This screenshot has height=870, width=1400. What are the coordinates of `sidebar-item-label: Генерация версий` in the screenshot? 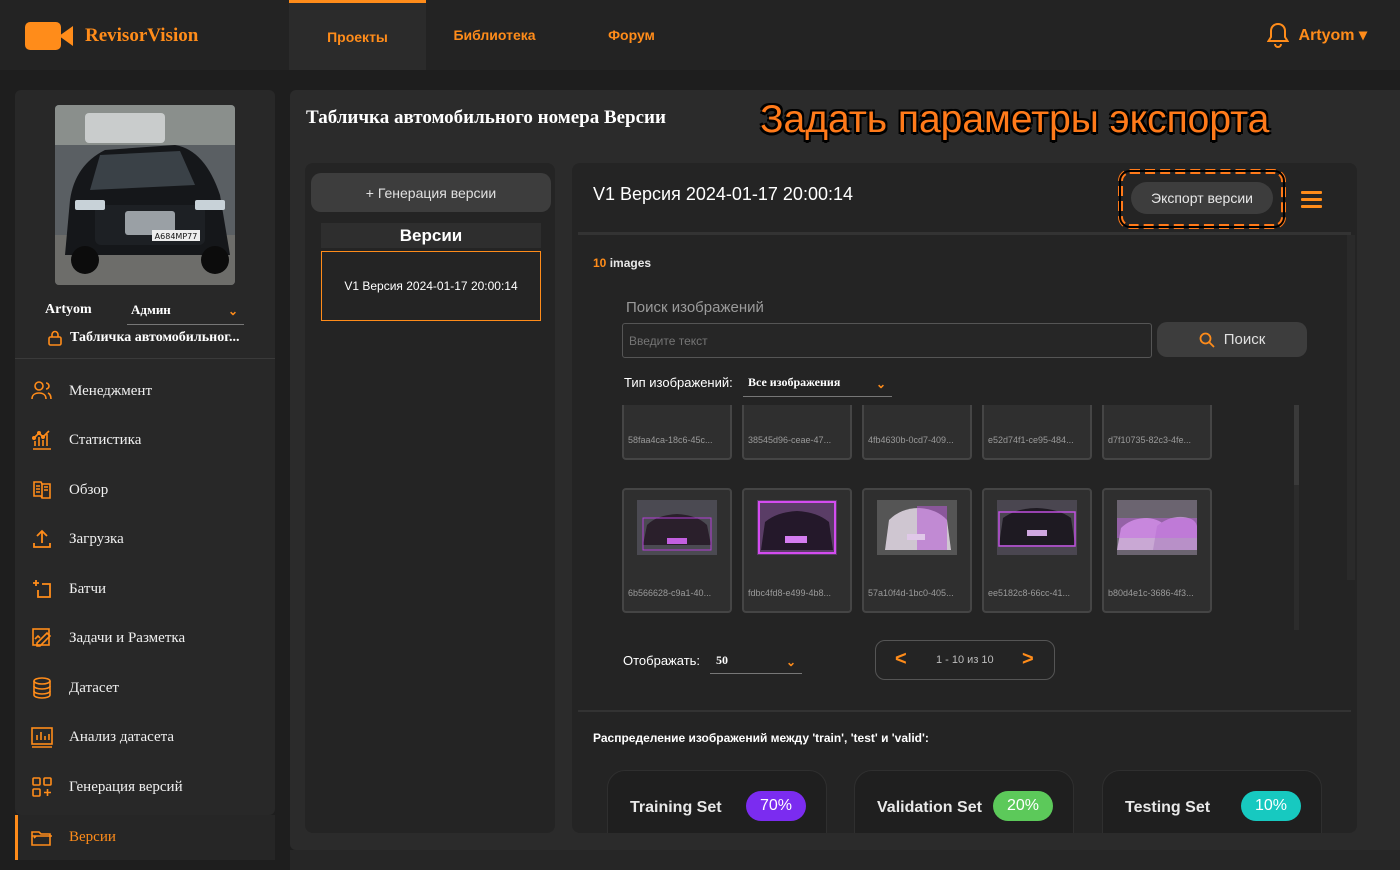 It's located at (126, 786).